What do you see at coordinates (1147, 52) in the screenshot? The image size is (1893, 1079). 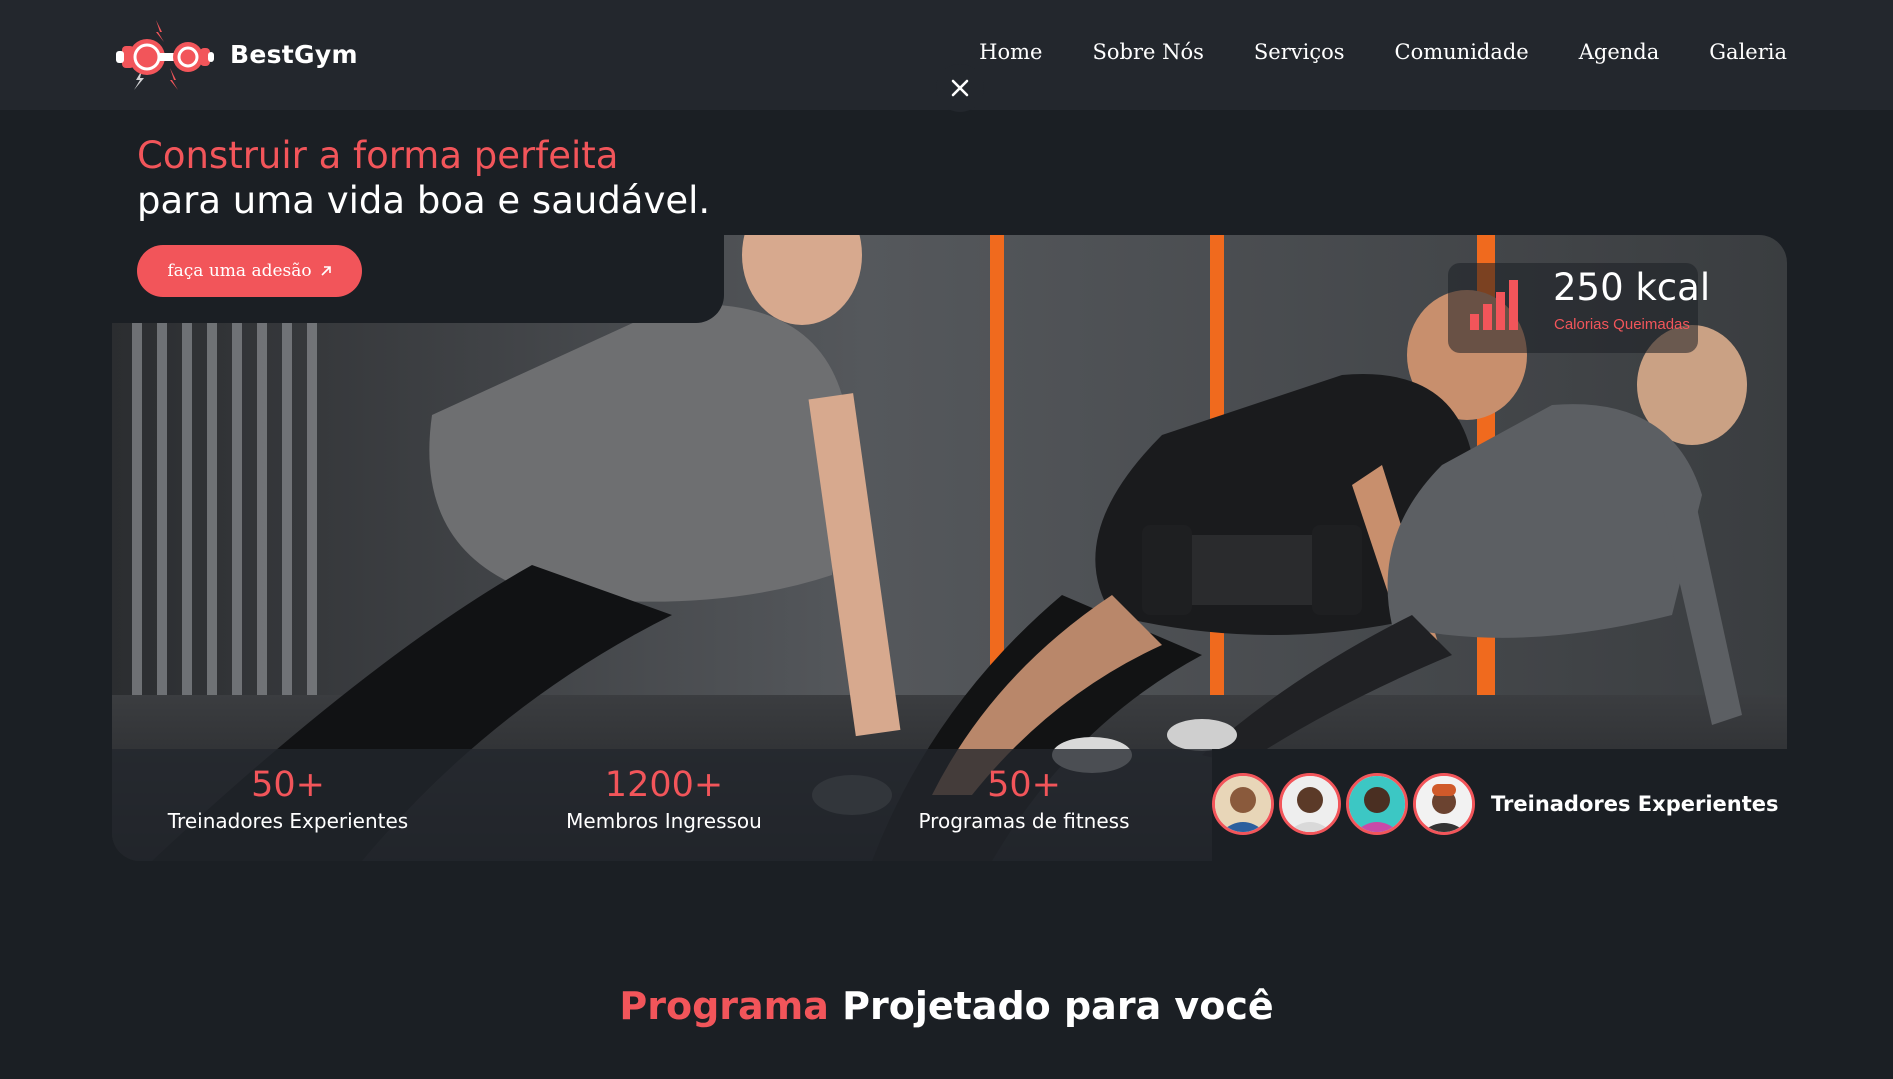 I see `nav-about: Sobre Nós` at bounding box center [1147, 52].